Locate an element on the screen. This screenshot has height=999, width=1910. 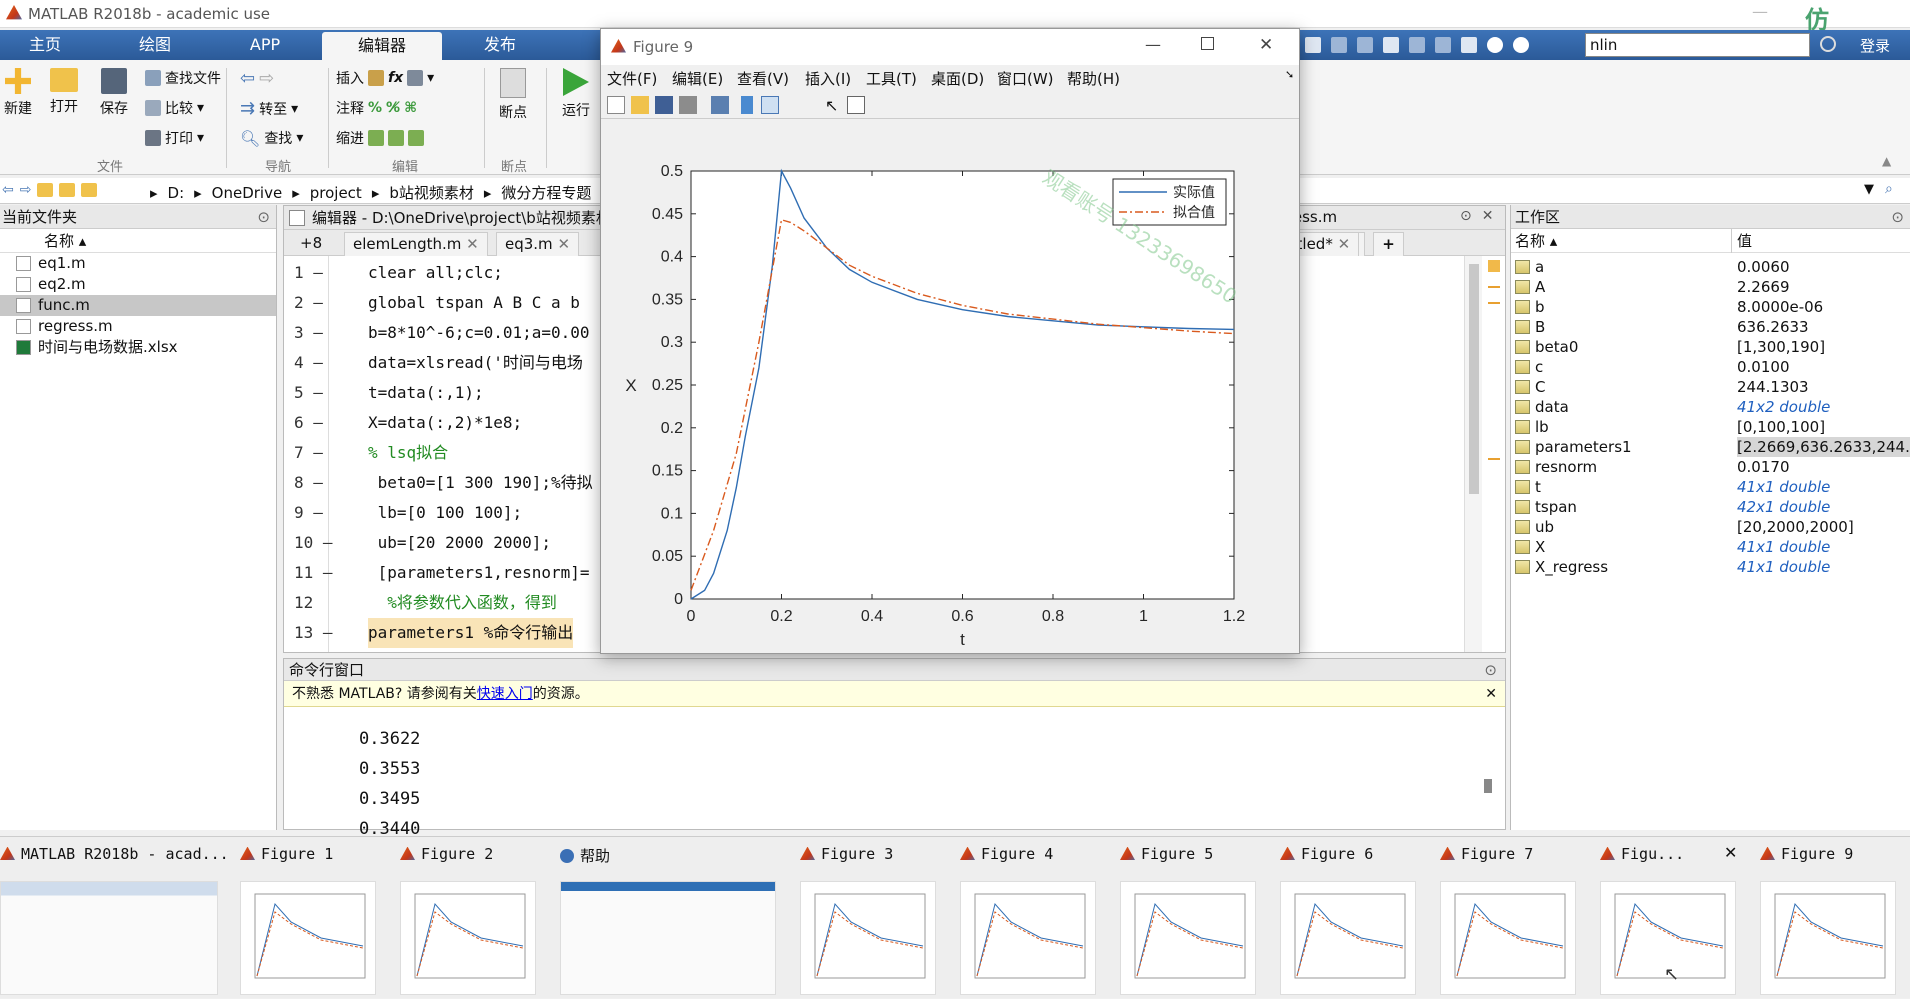
save-icon is located at coordinates (1313, 45).